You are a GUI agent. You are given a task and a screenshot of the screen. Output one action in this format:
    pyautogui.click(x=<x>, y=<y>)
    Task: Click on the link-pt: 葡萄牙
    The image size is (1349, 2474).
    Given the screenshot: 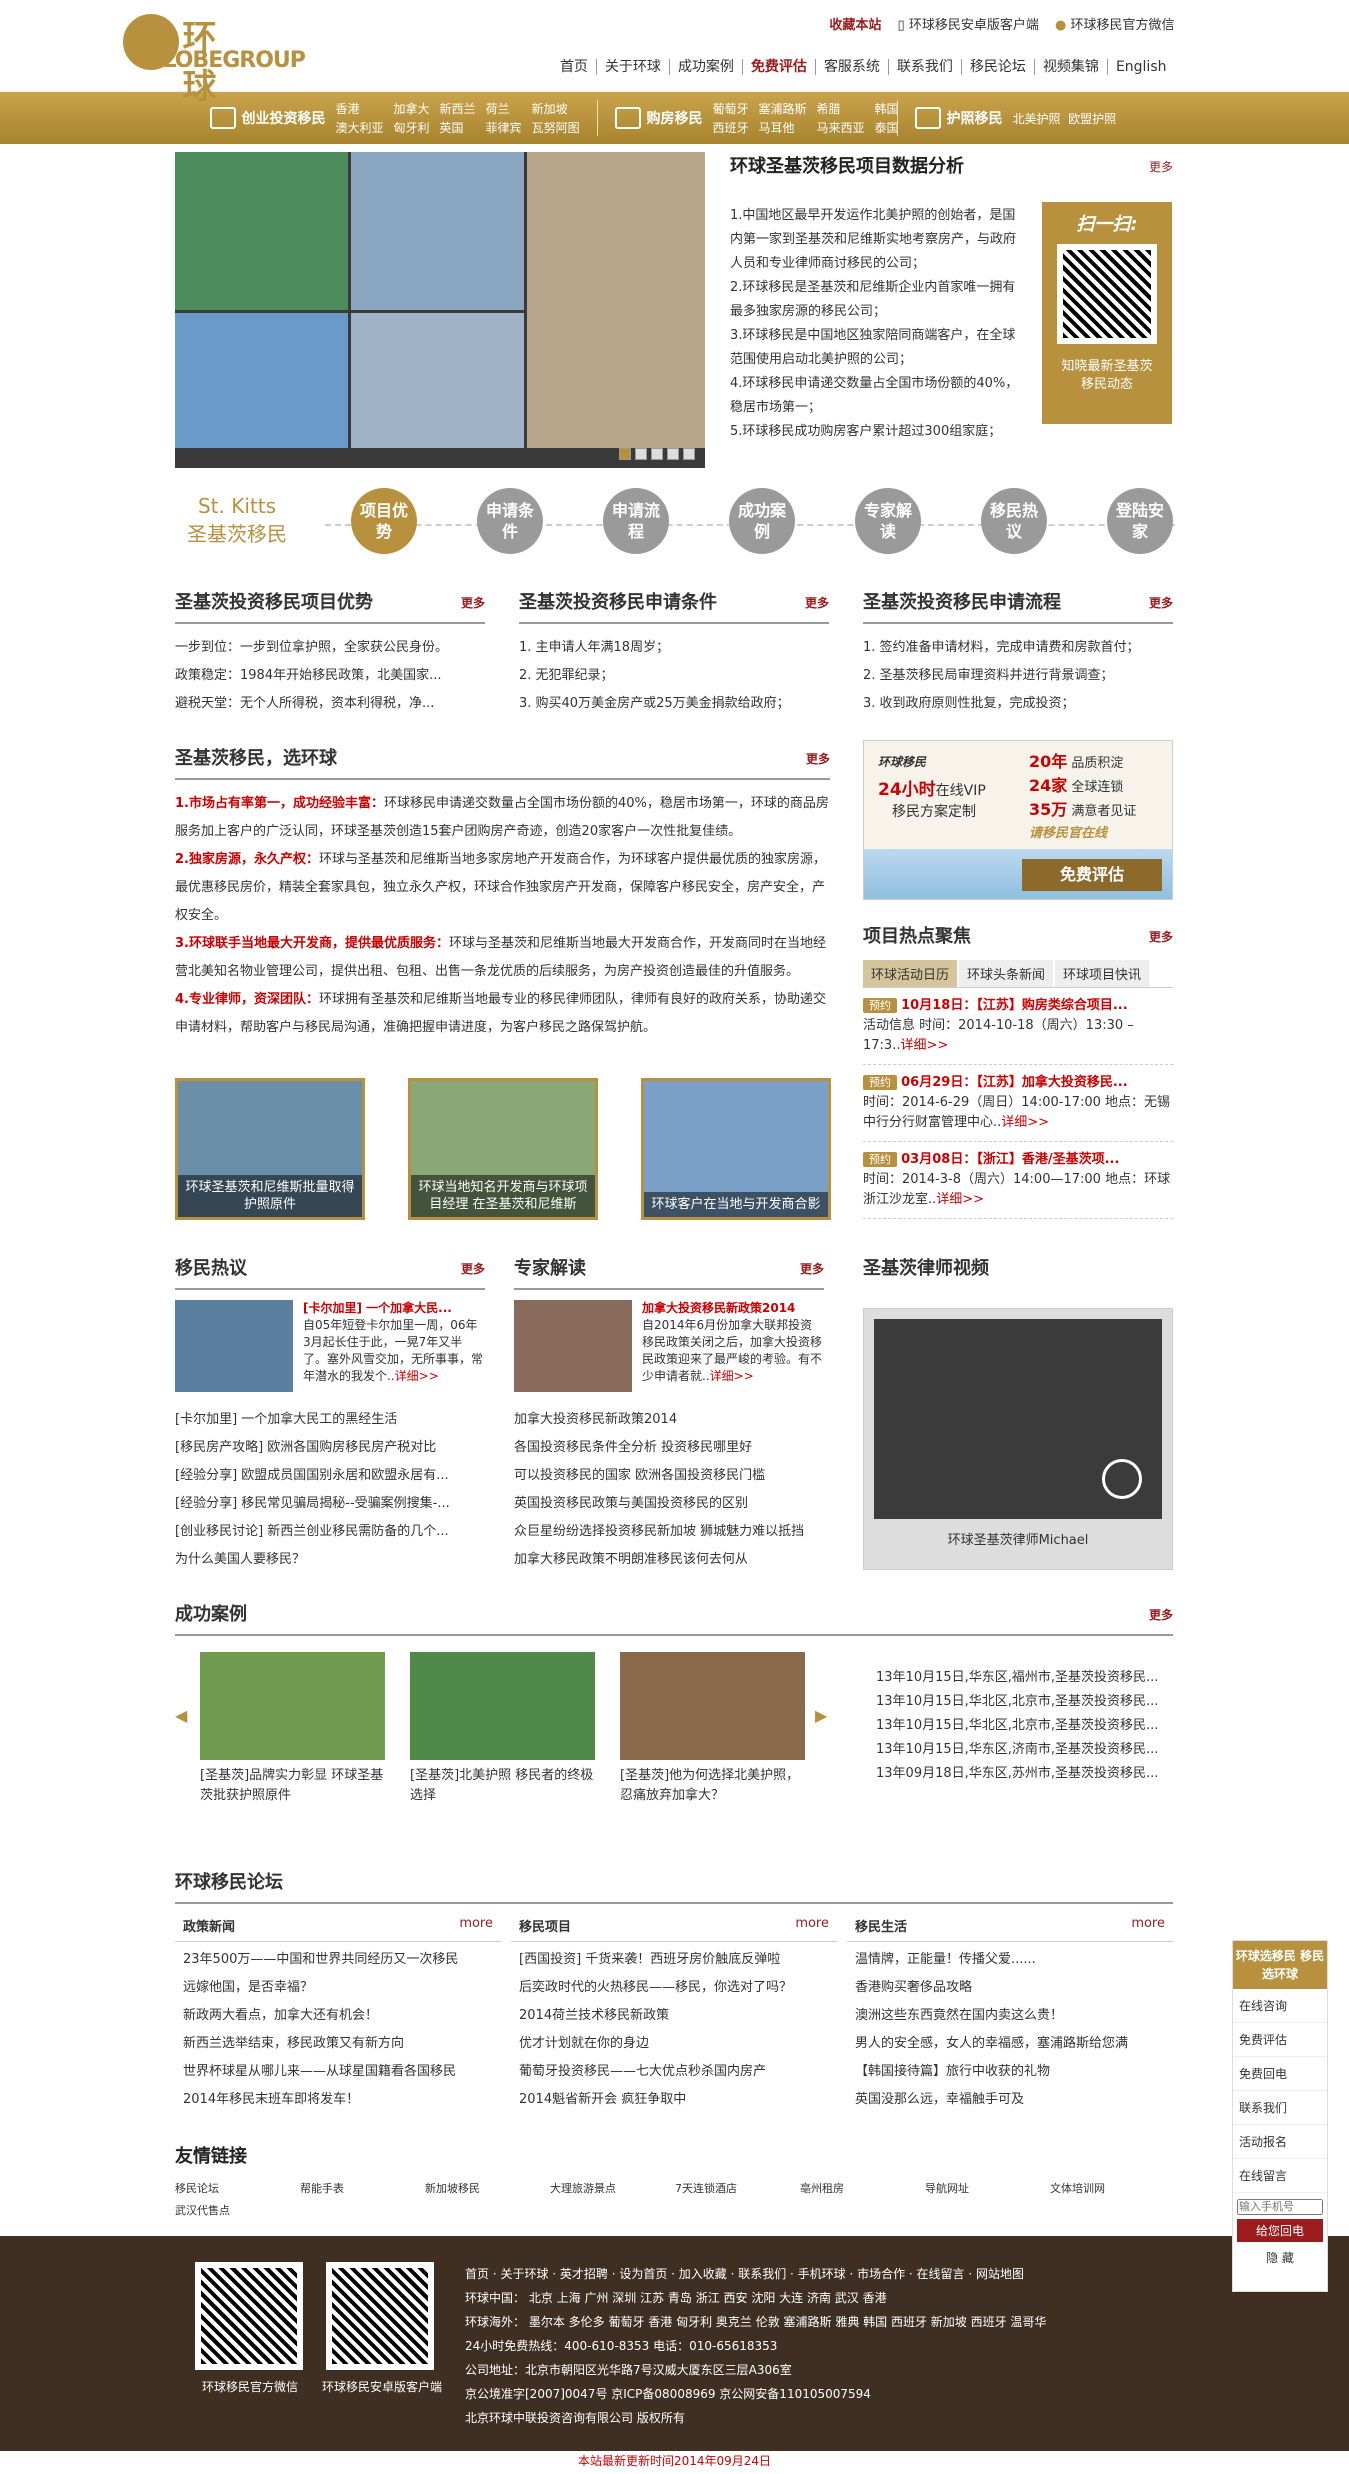 What is the action you would take?
    pyautogui.click(x=731, y=108)
    